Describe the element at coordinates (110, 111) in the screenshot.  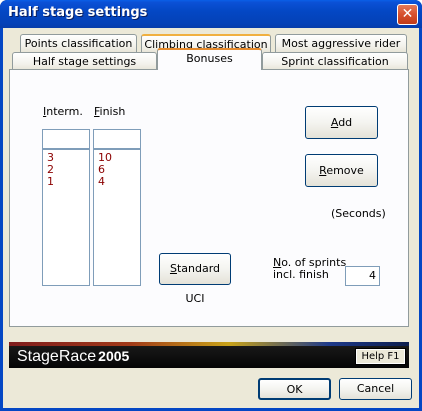
I see `finish-label: Finish` at that location.